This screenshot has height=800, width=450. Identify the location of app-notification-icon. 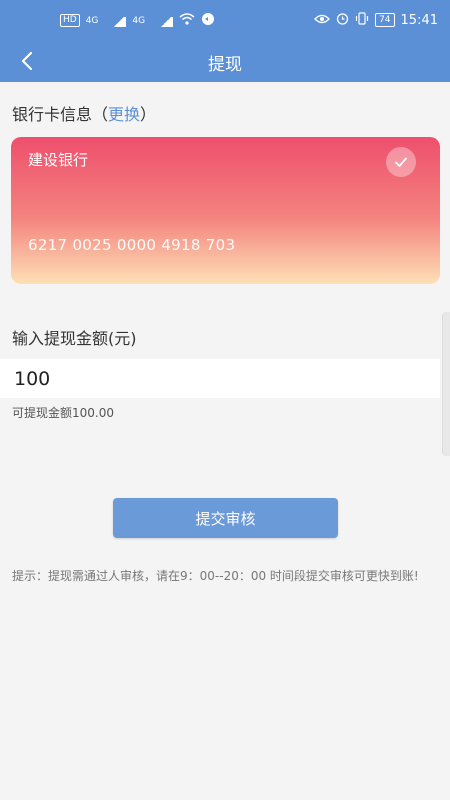
(208, 20).